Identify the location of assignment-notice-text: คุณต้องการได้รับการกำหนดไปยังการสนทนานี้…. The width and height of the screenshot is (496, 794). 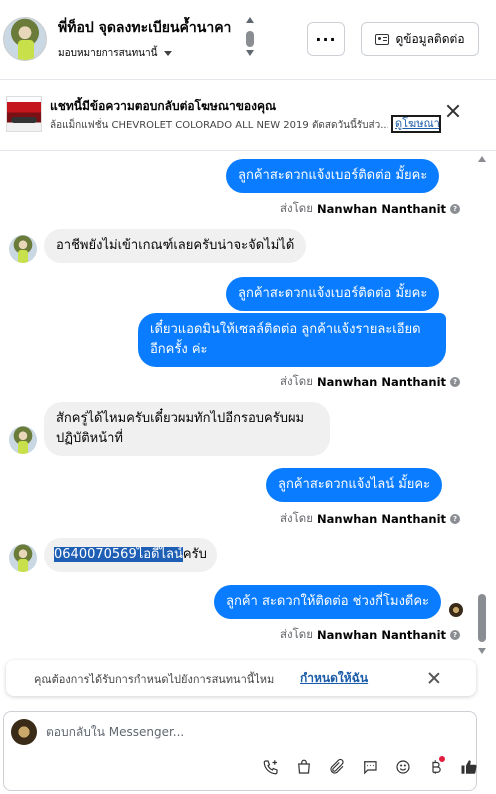
(154, 679).